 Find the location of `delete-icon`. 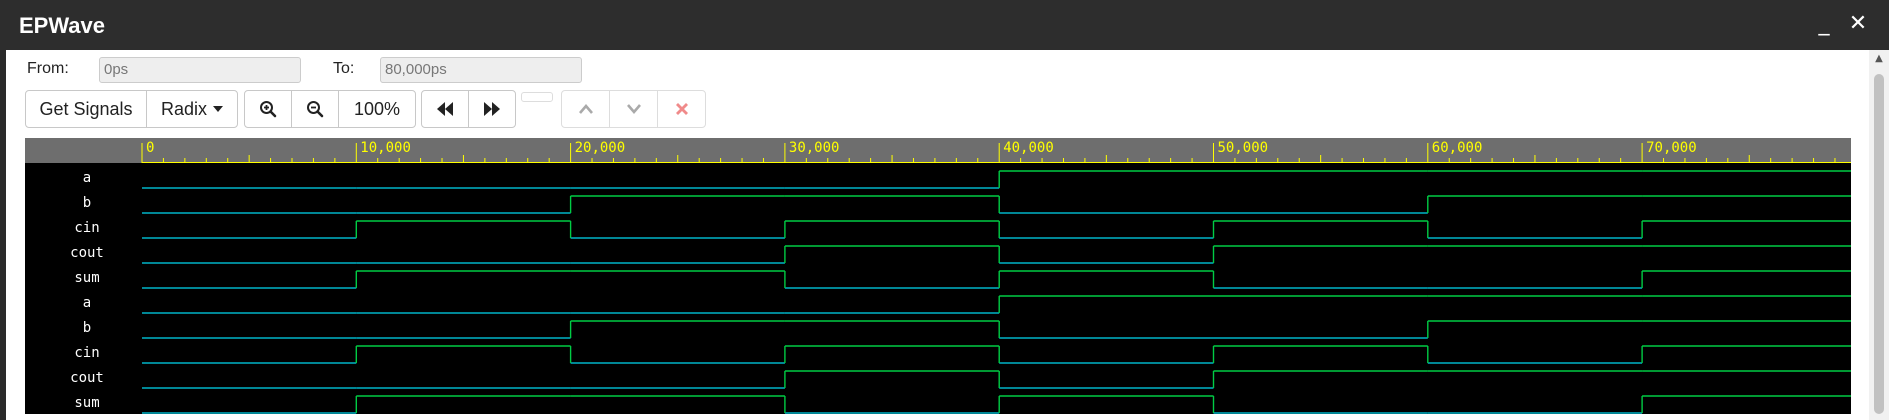

delete-icon is located at coordinates (681, 109).